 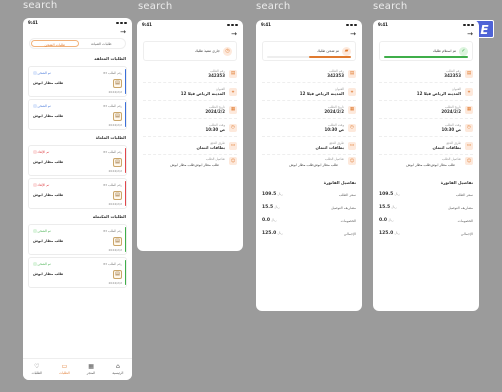 I want to click on invoice-value: 125.0, so click(x=386, y=233).